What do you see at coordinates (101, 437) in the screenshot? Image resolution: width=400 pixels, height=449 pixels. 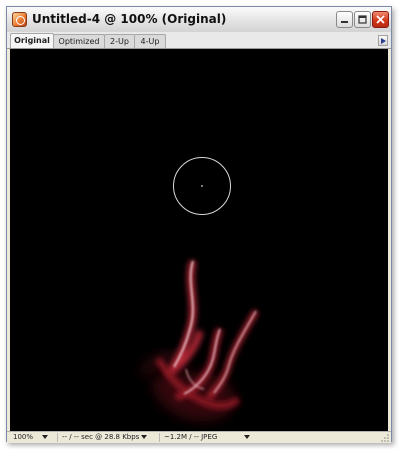 I see `download-time-value: -- / -- sec @ 28.8 Kbps` at bounding box center [101, 437].